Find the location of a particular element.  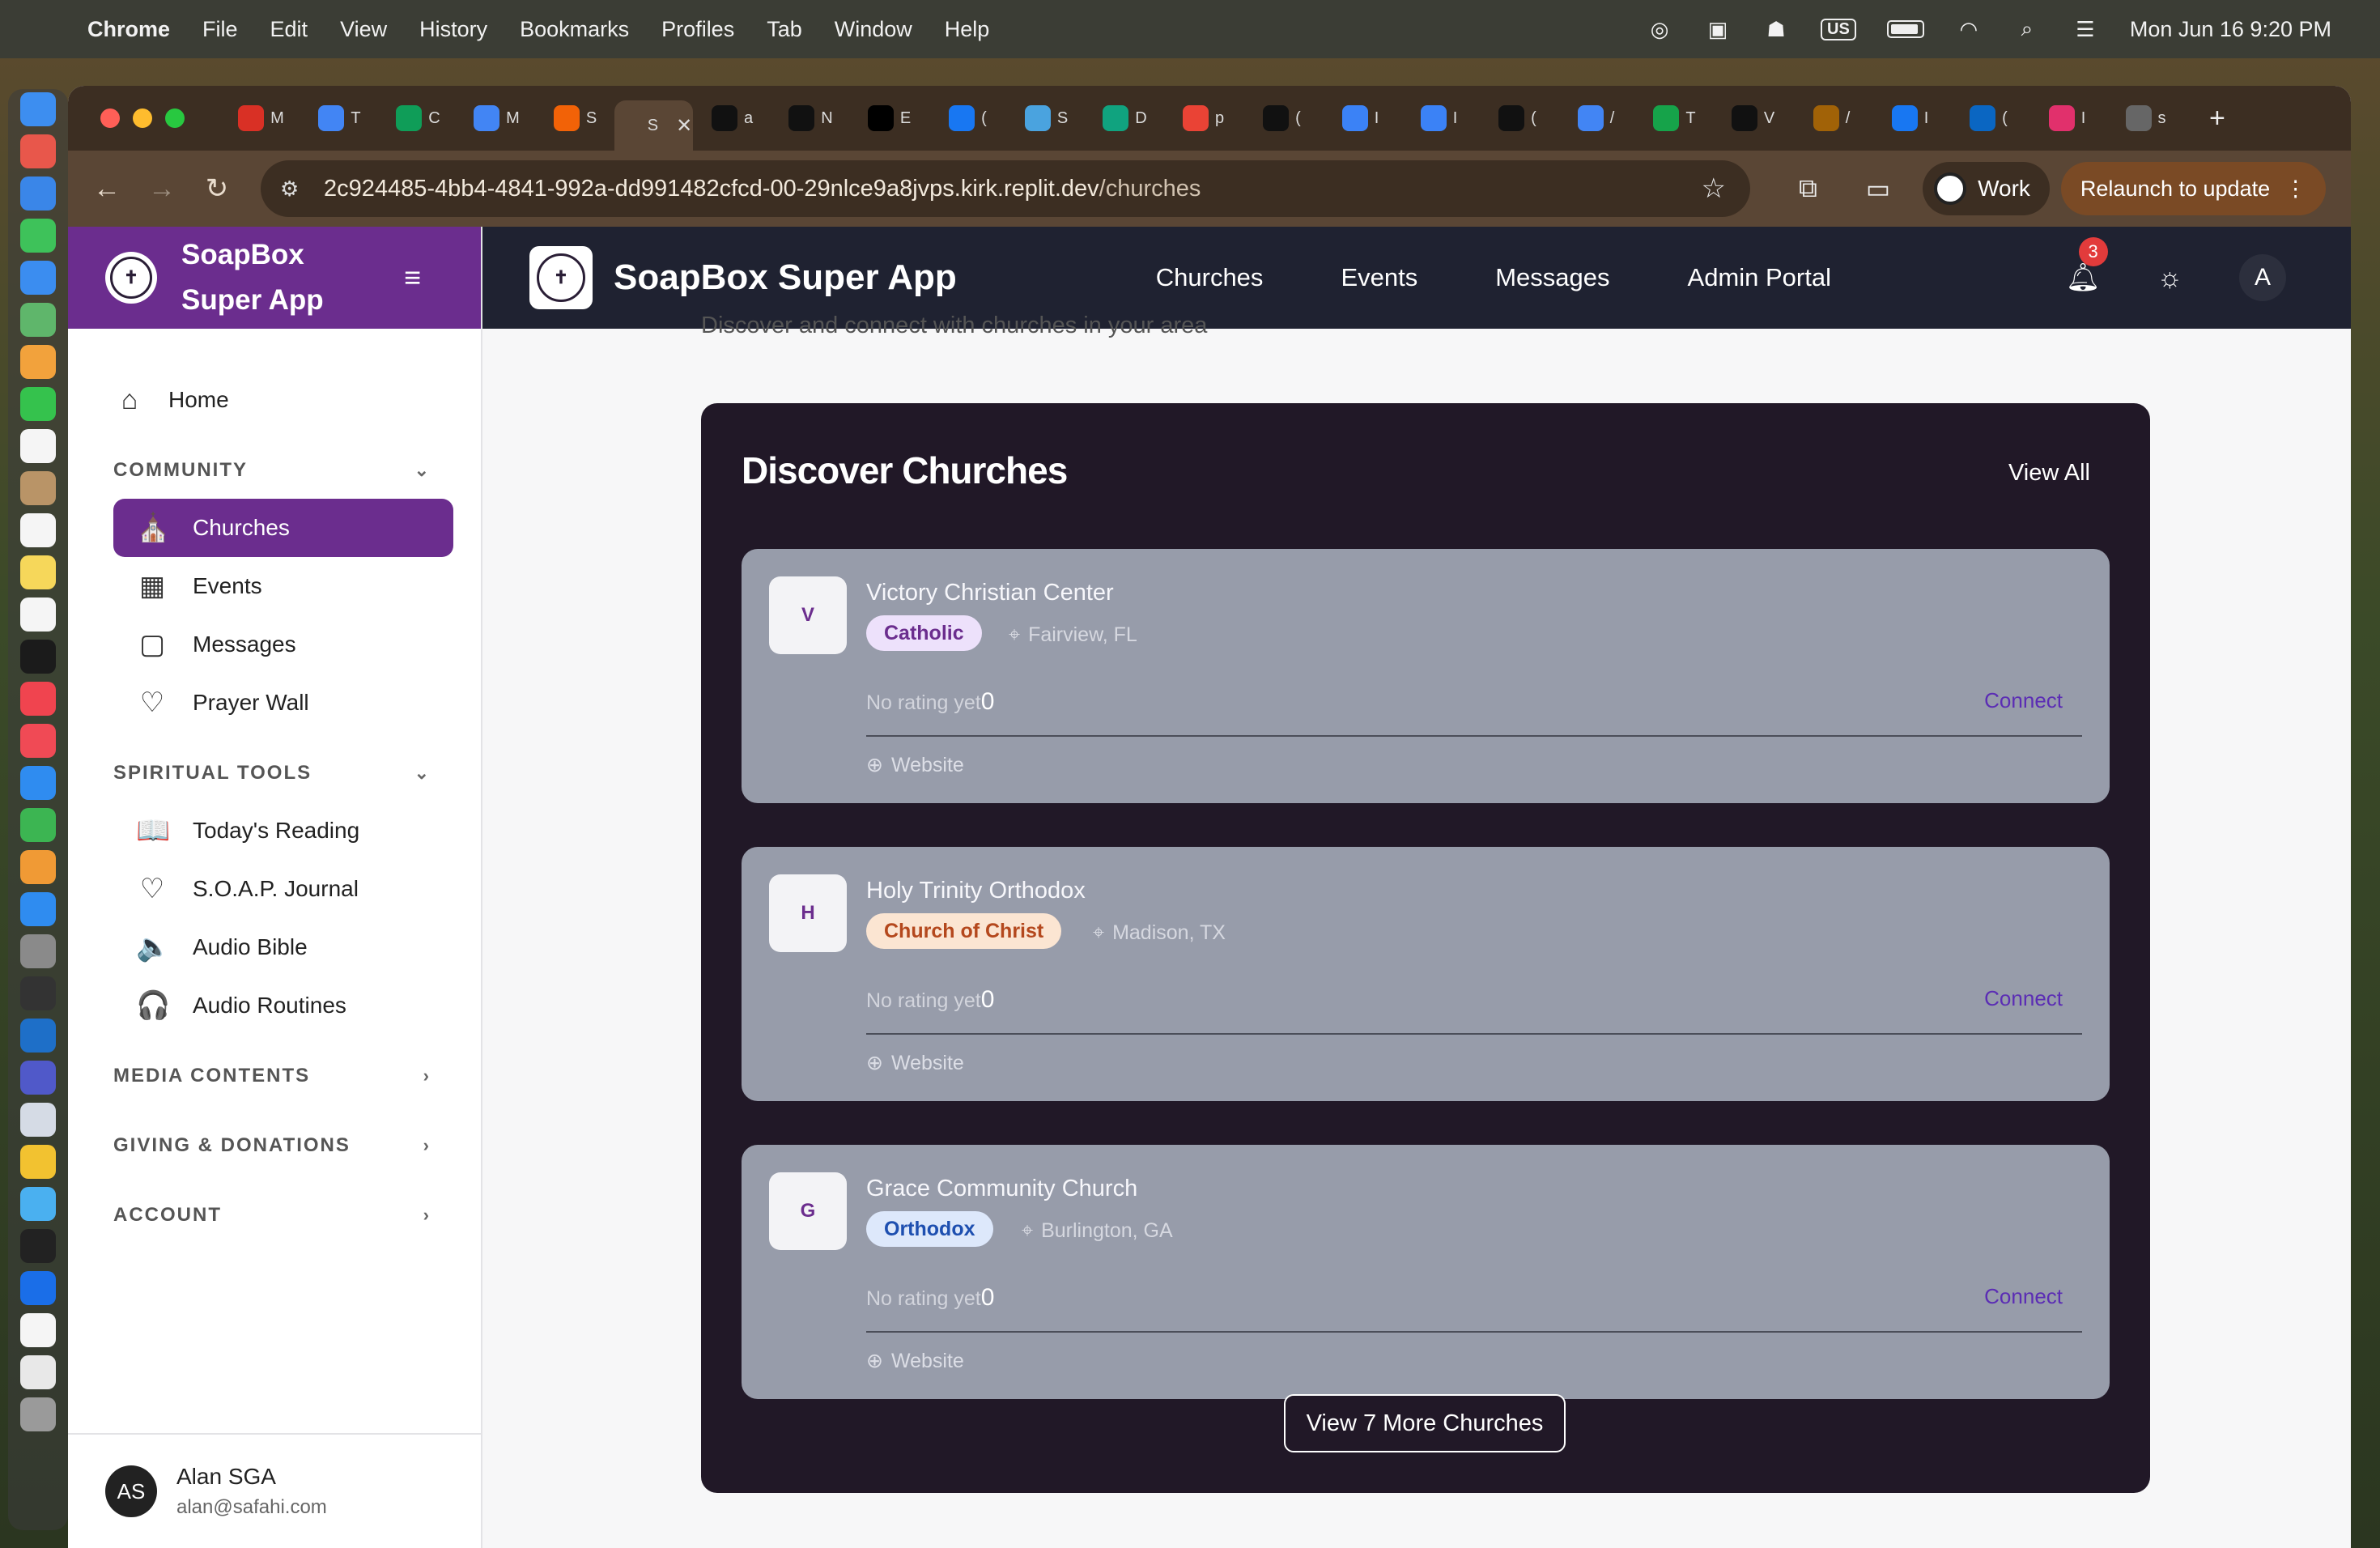

pages-icon is located at coordinates (38, 867).